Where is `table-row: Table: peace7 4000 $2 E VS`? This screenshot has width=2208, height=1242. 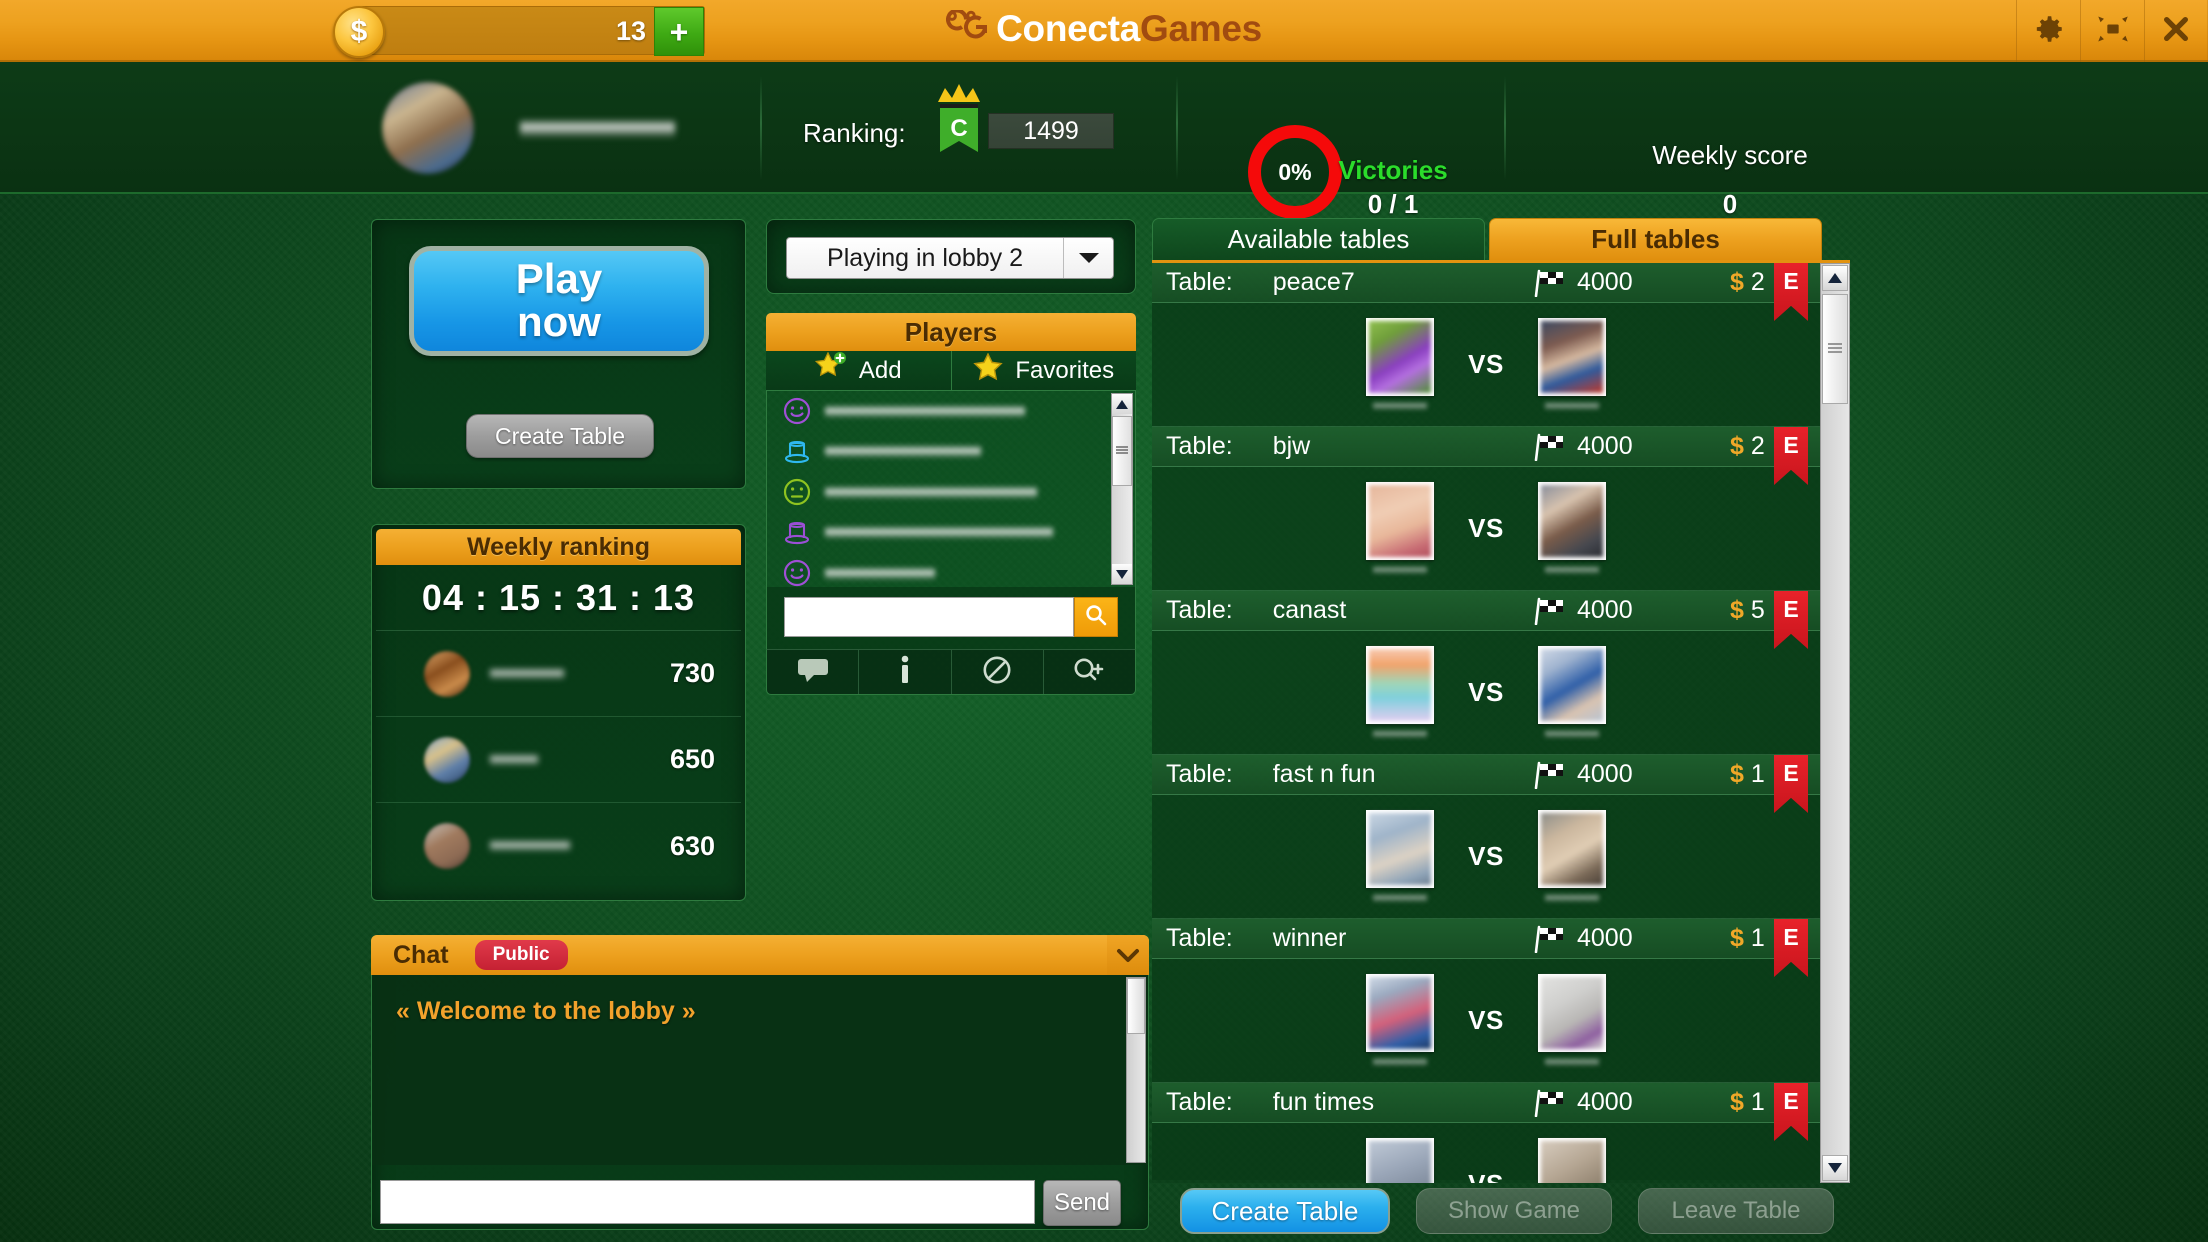 table-row: Table: peace7 4000 $2 E VS is located at coordinates (1486, 345).